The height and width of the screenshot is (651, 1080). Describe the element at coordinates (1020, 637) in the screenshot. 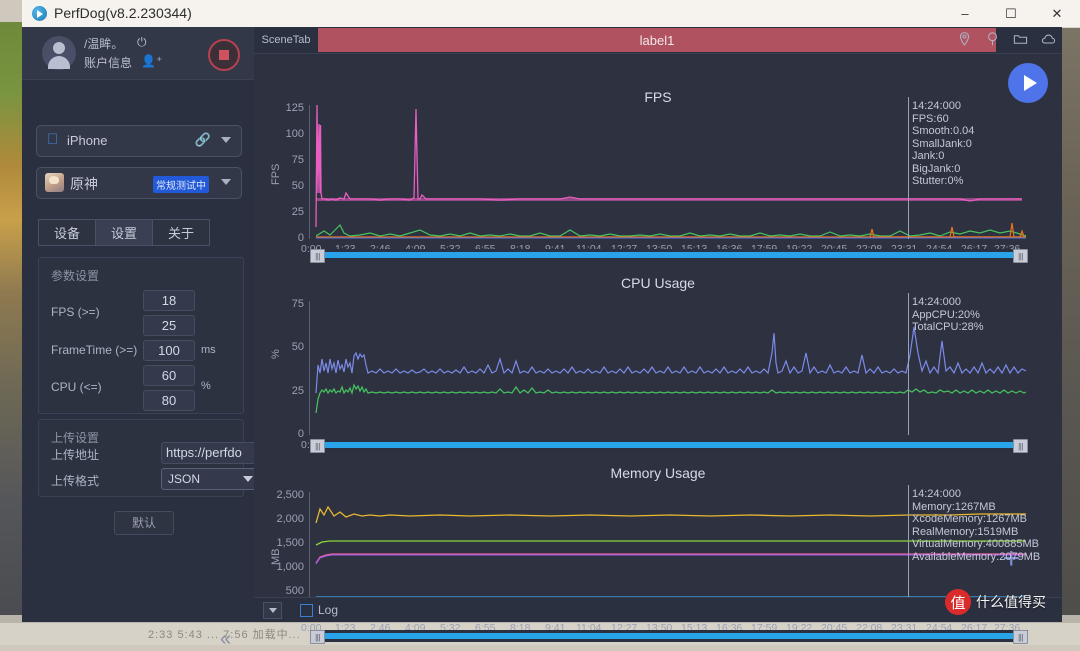

I see `memory-scroll-handle-right: |||` at that location.